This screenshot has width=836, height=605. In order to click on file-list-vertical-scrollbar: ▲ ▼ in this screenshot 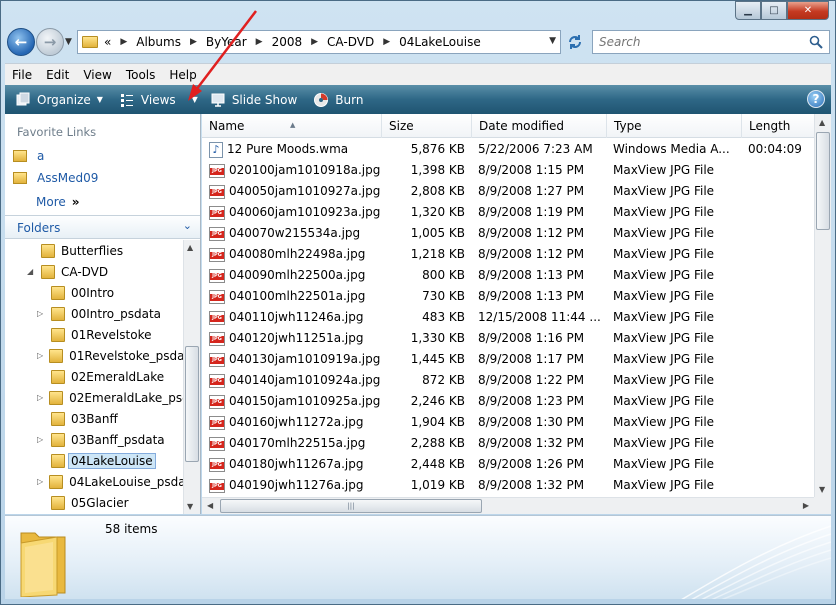, I will do `click(822, 305)`.